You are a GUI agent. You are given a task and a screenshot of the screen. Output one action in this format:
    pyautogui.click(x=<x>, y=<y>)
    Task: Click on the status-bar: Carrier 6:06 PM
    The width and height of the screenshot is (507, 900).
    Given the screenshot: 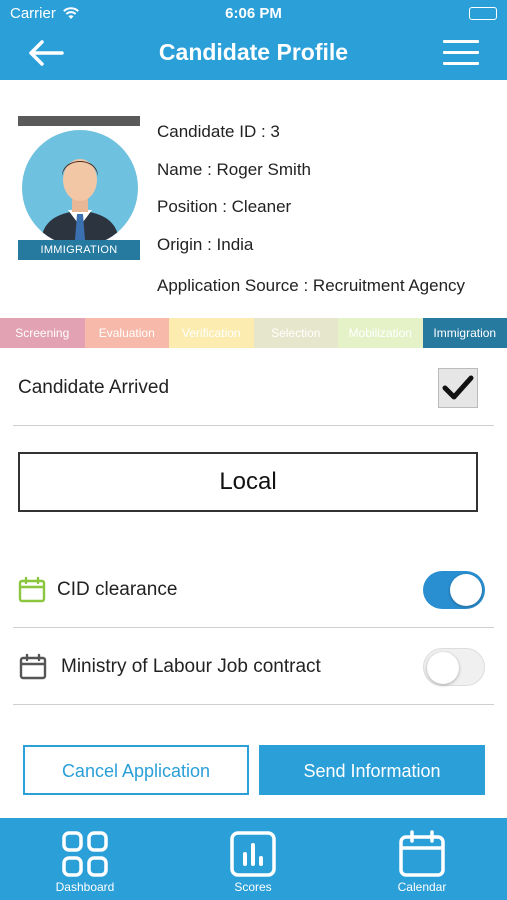 What is the action you would take?
    pyautogui.click(x=253, y=14)
    